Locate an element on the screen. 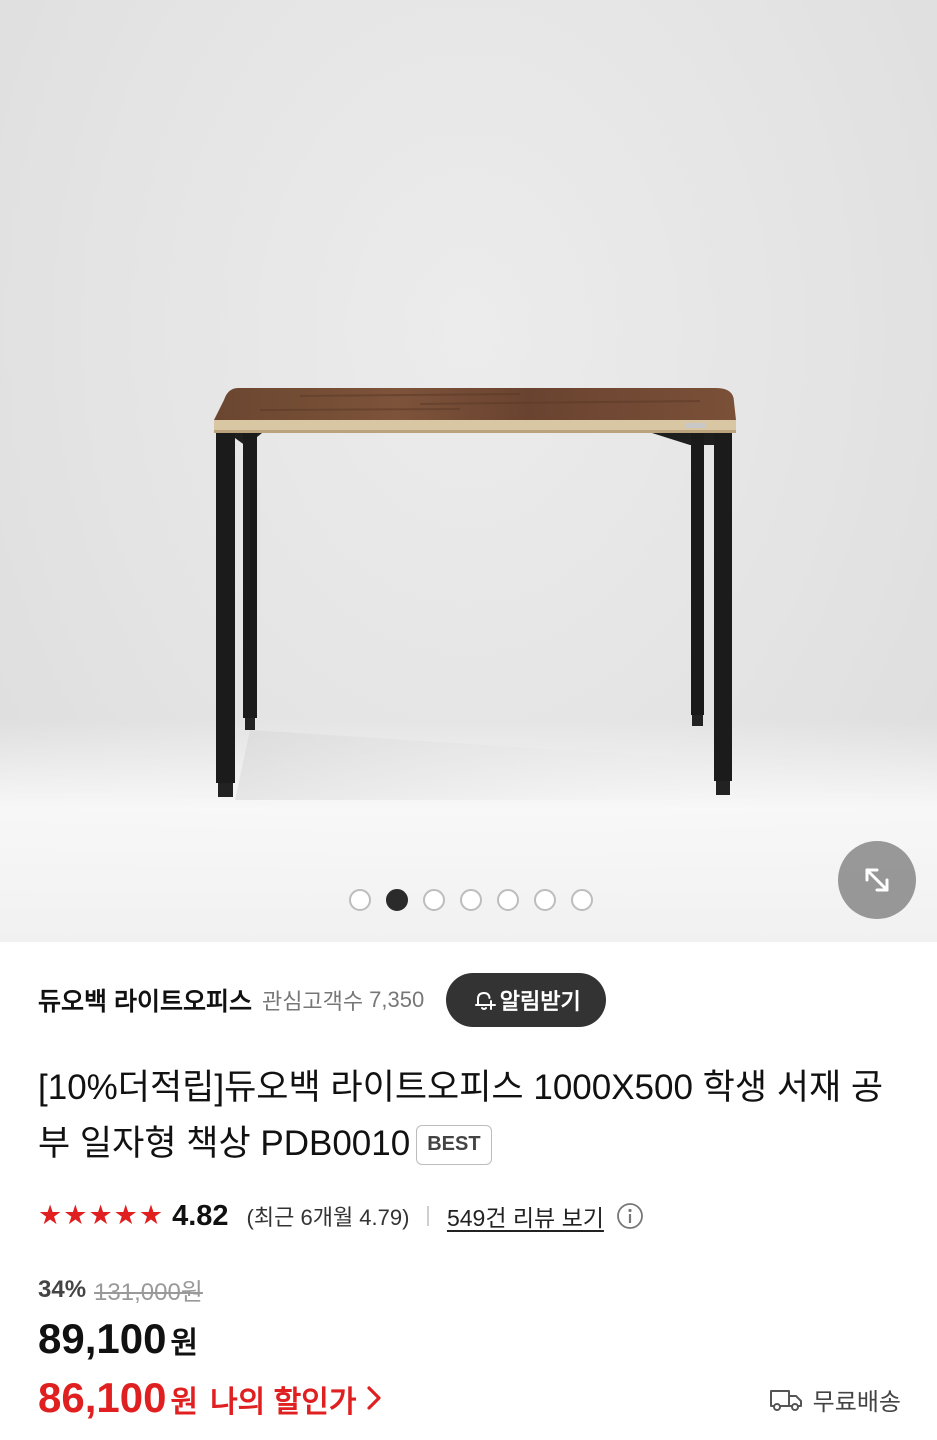  free-shipping: 무료배송 is located at coordinates (835, 1399).